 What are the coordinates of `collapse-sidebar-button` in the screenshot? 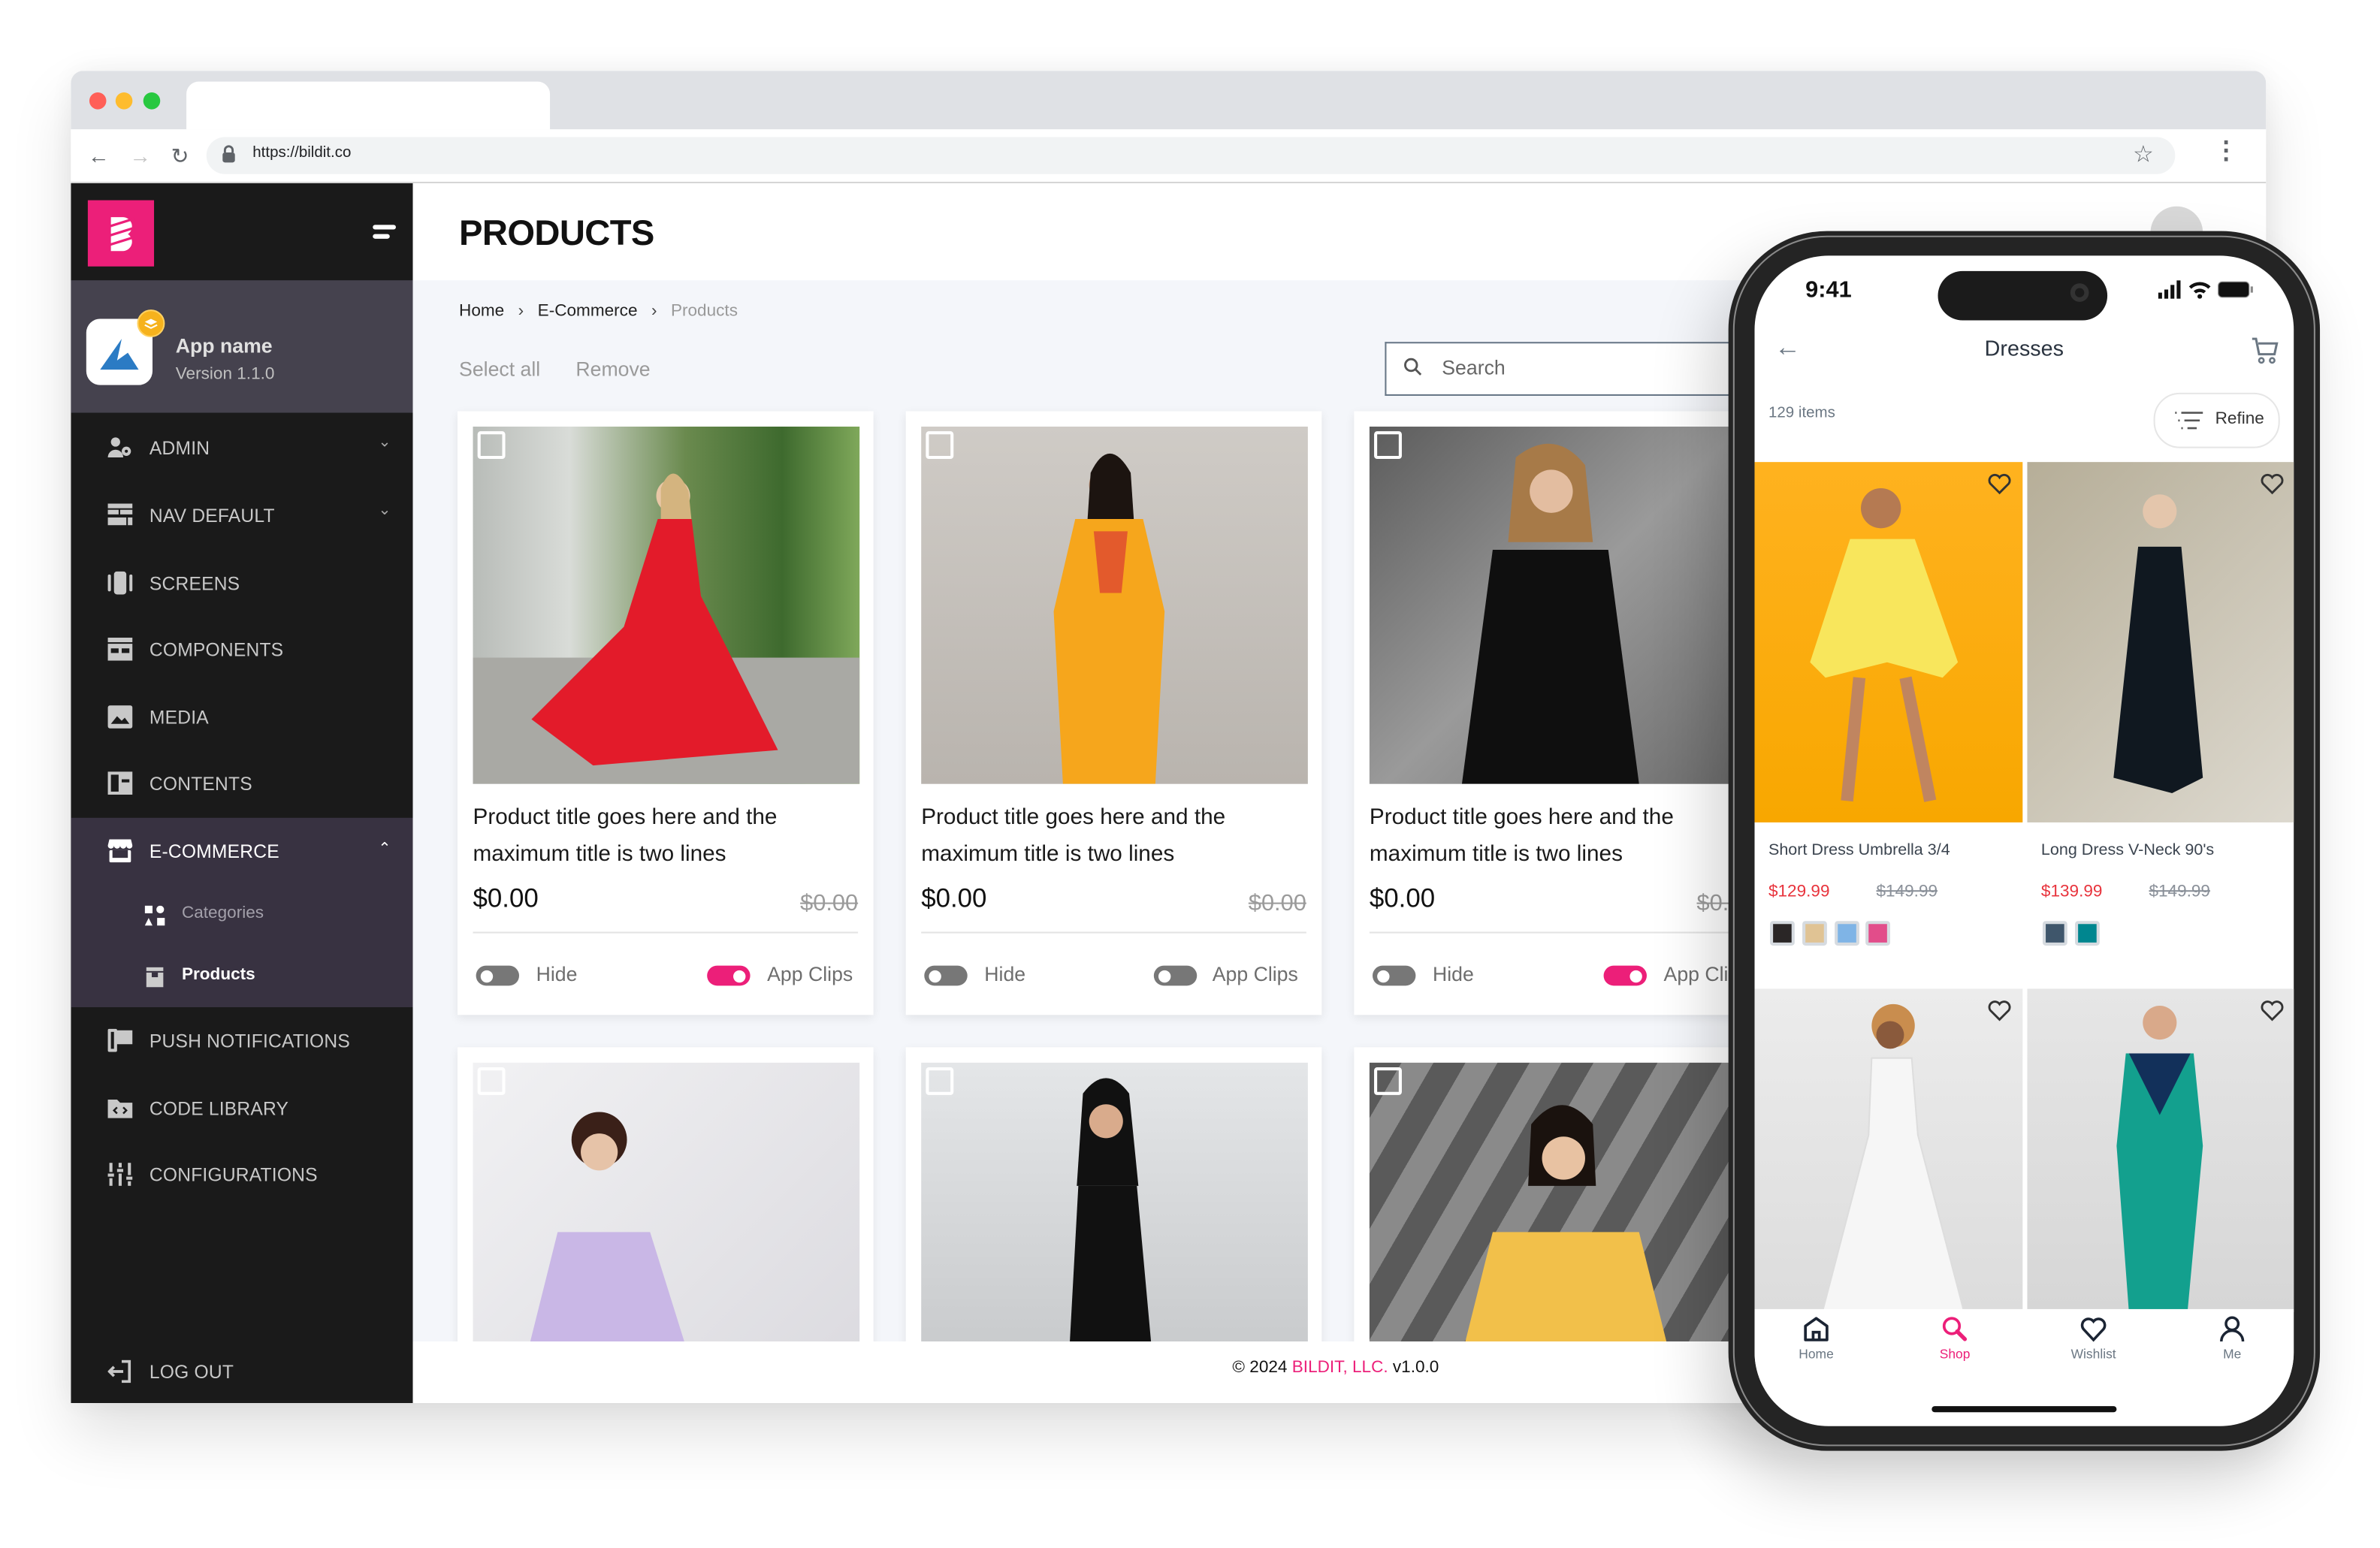 It's located at (384, 234).